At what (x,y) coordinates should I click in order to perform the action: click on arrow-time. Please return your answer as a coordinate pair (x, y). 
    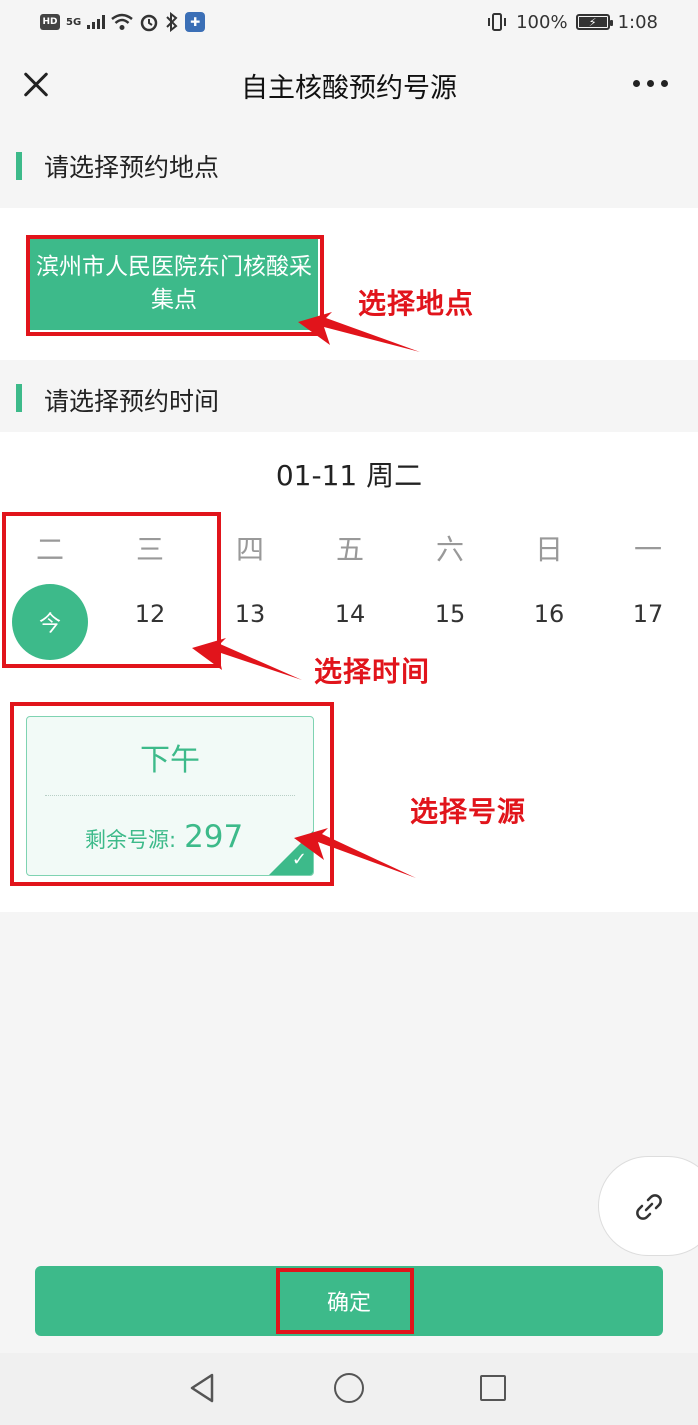
    Looking at the image, I should click on (247, 659).